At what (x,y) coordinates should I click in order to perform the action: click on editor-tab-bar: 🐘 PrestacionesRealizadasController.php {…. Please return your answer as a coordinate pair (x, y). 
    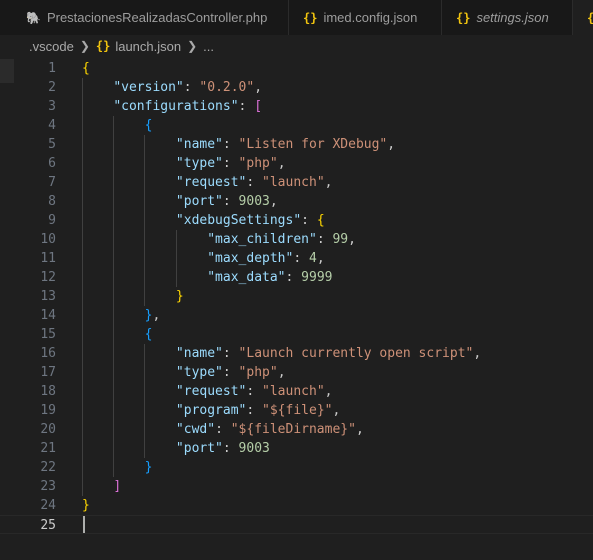
    Looking at the image, I should click on (296, 17).